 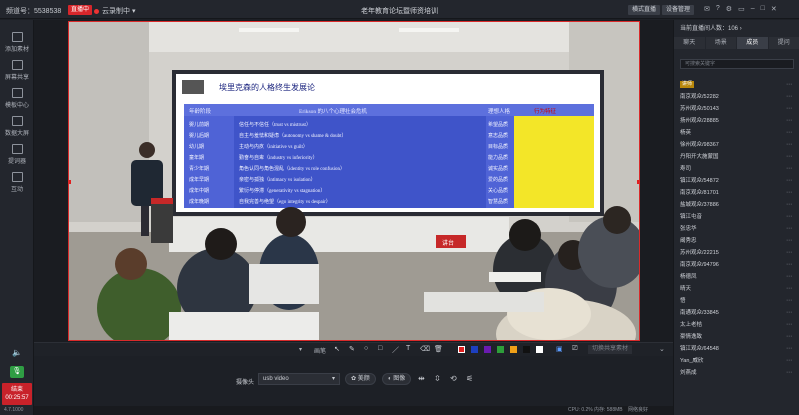 What do you see at coordinates (17, 70) in the screenshot?
I see `sidebar-item-screen-share: 屏幕共享` at bounding box center [17, 70].